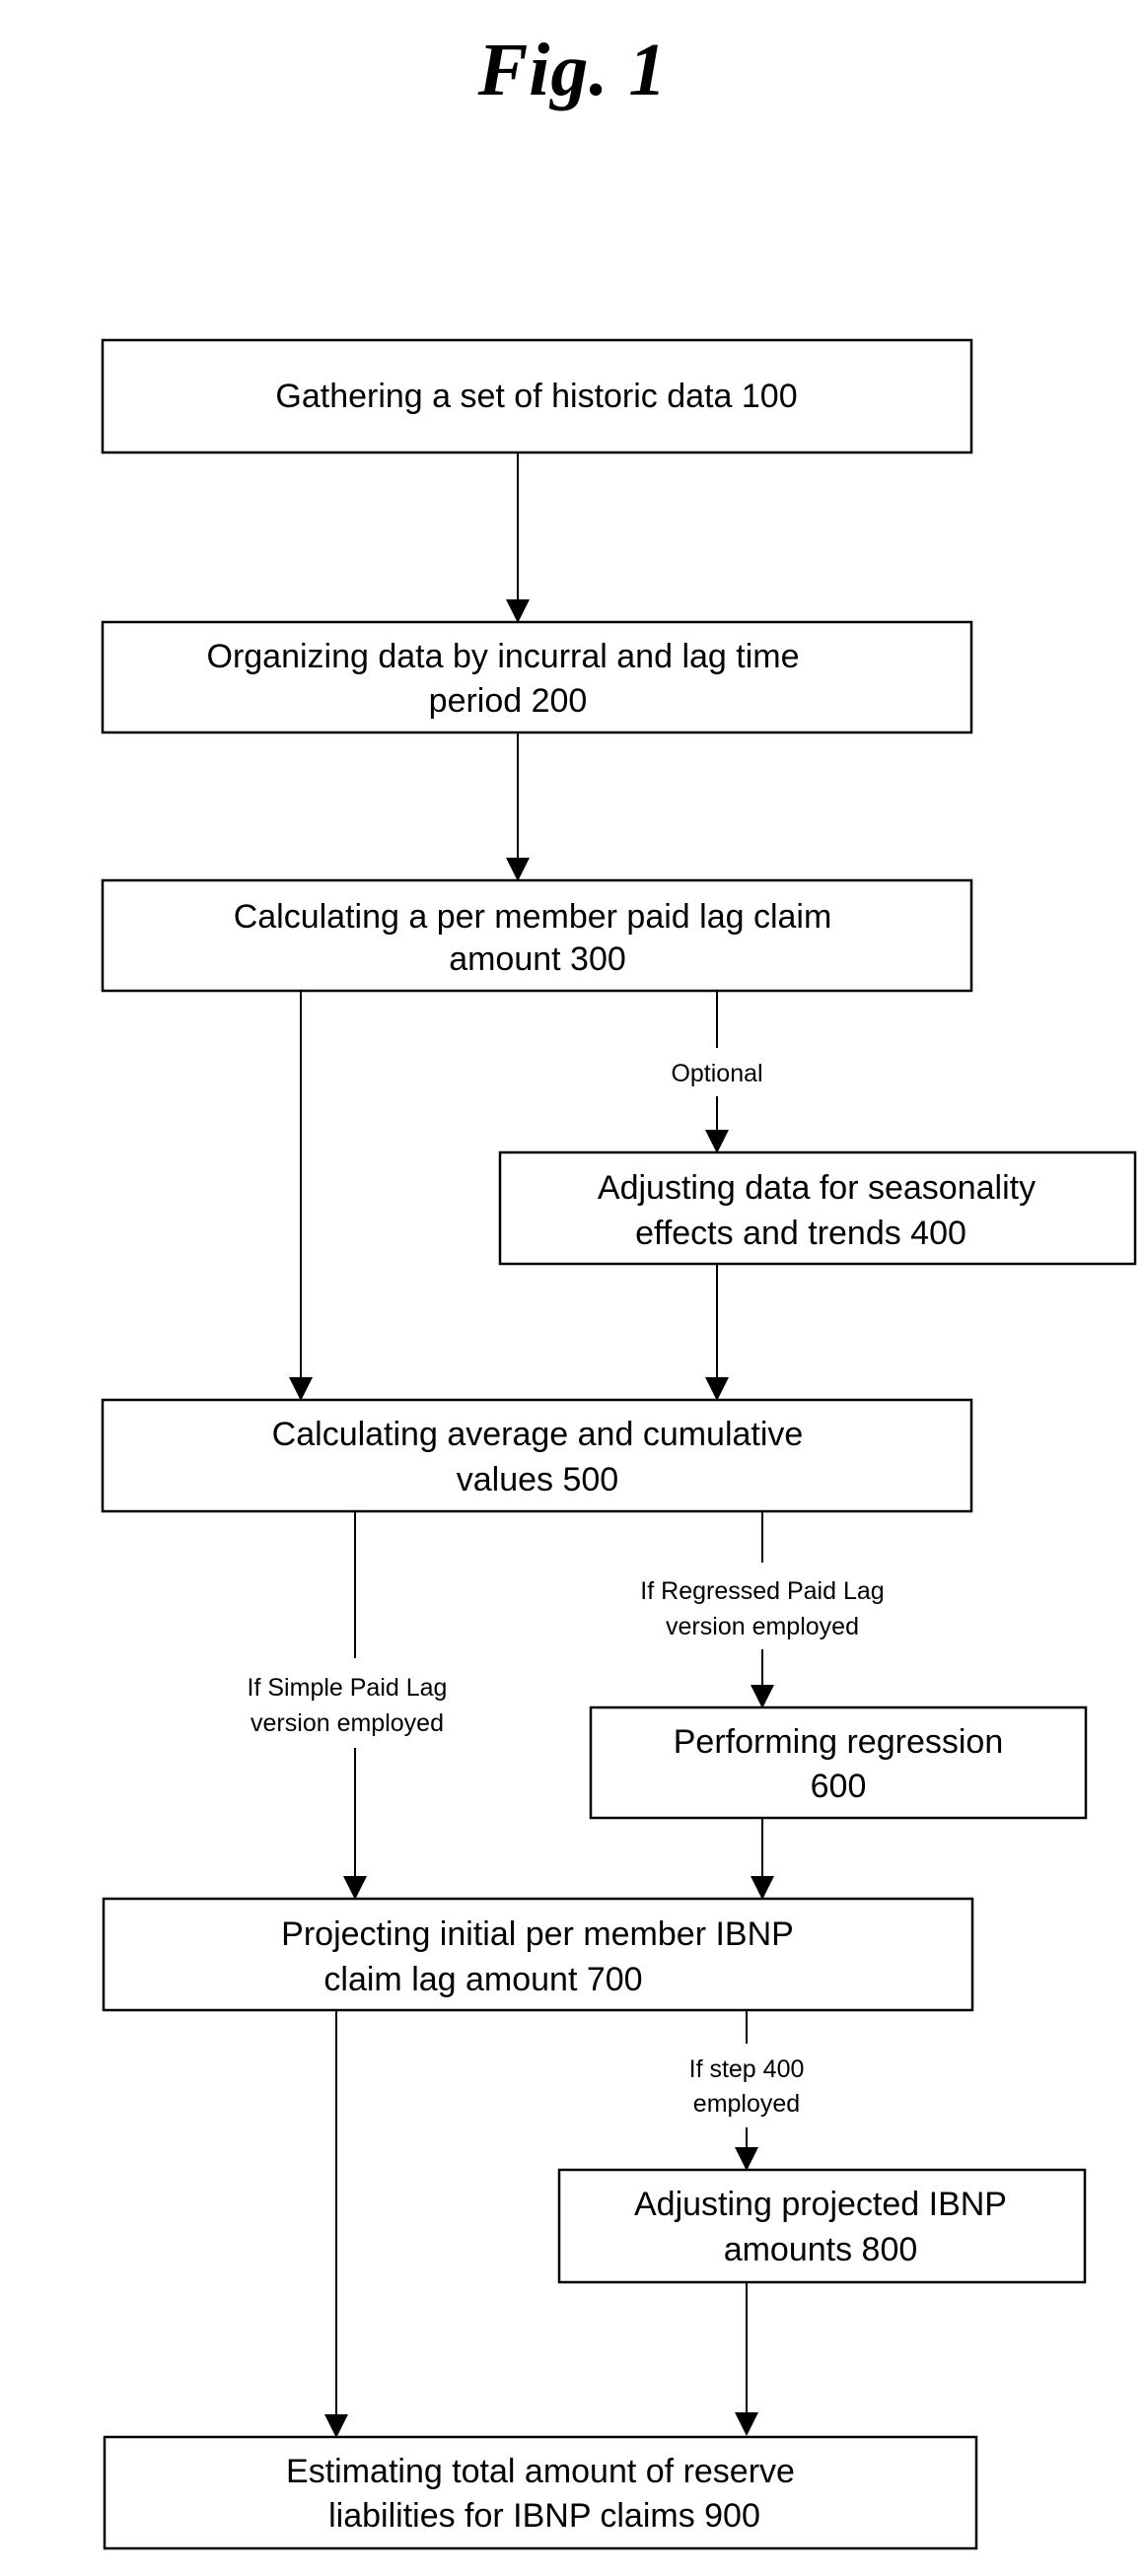  I want to click on step-100-text: Gathering a set of historic data 100, so click(536, 396).